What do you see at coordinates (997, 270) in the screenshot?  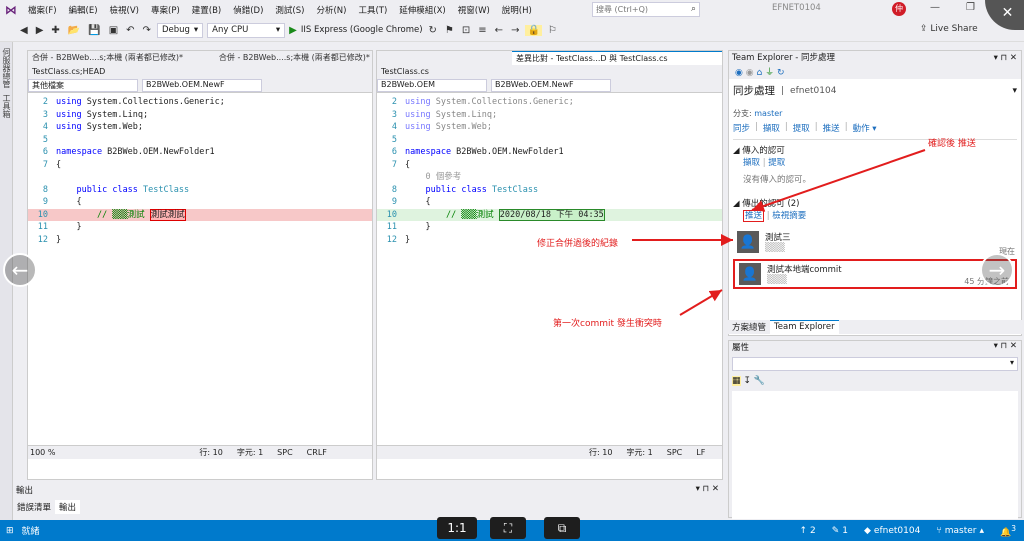 I see `next-arrow-button: →` at bounding box center [997, 270].